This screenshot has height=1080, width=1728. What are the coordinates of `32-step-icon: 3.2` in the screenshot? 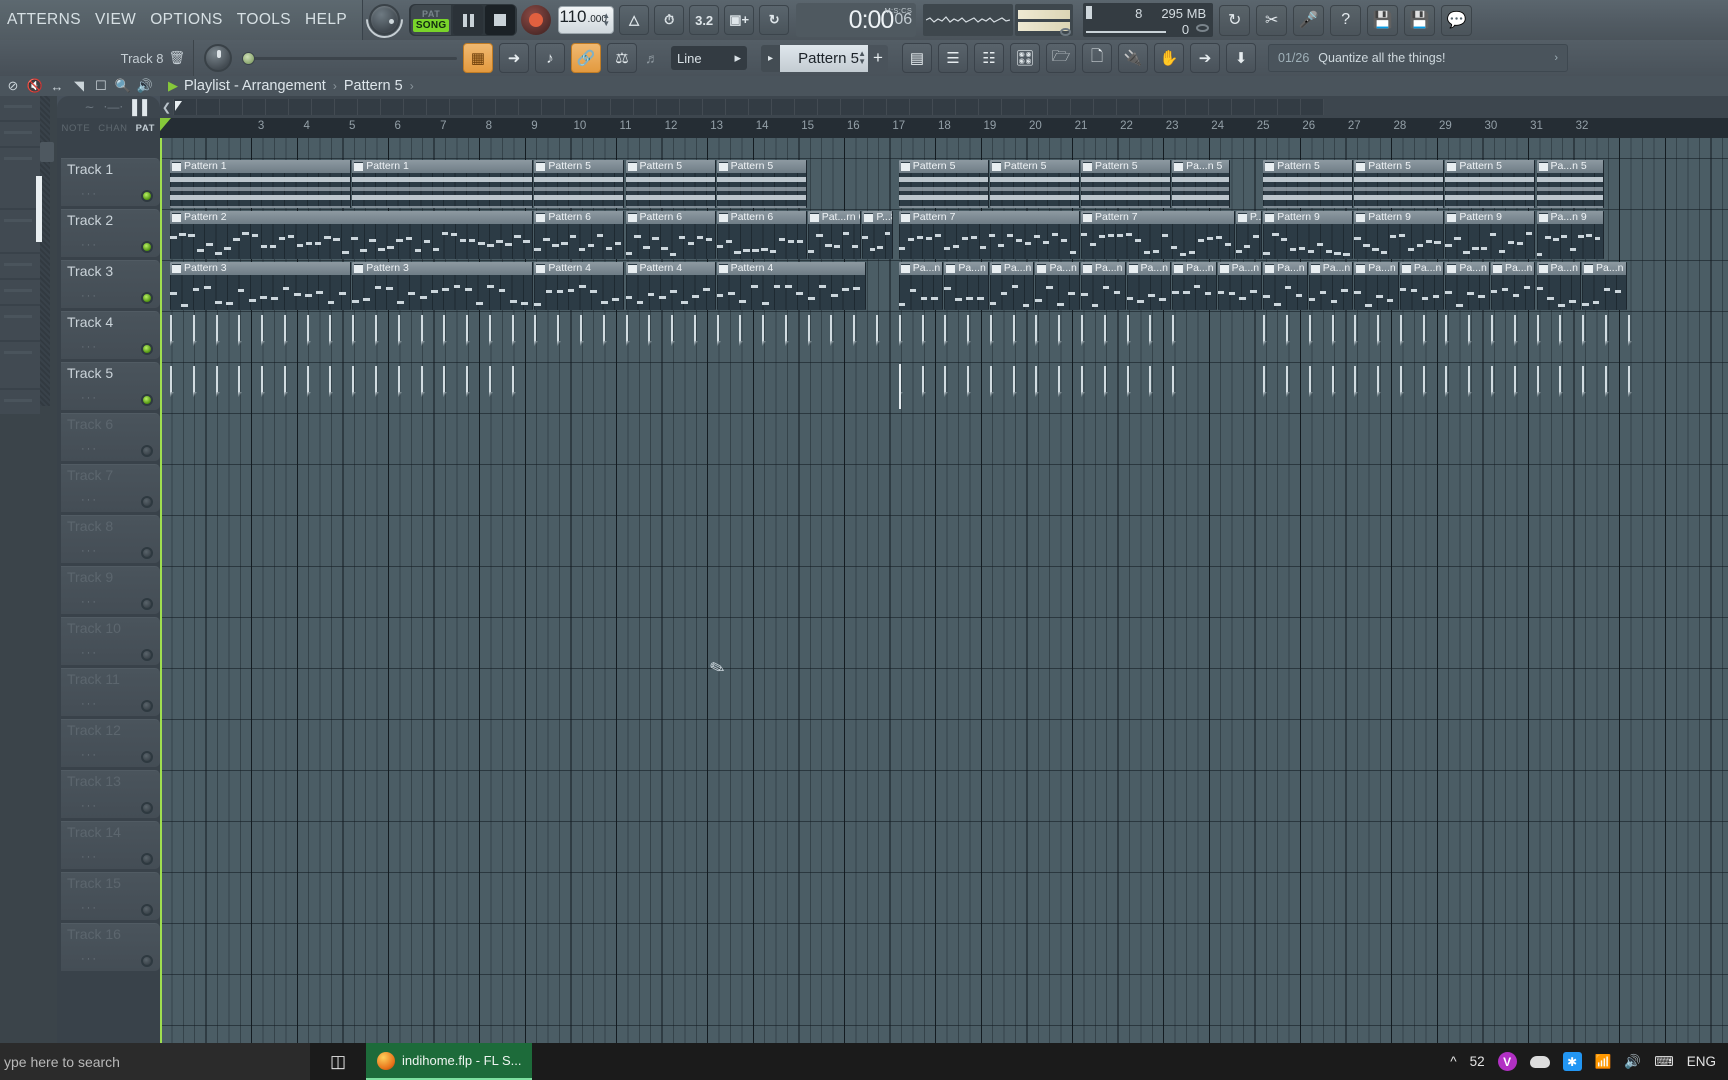 It's located at (704, 20).